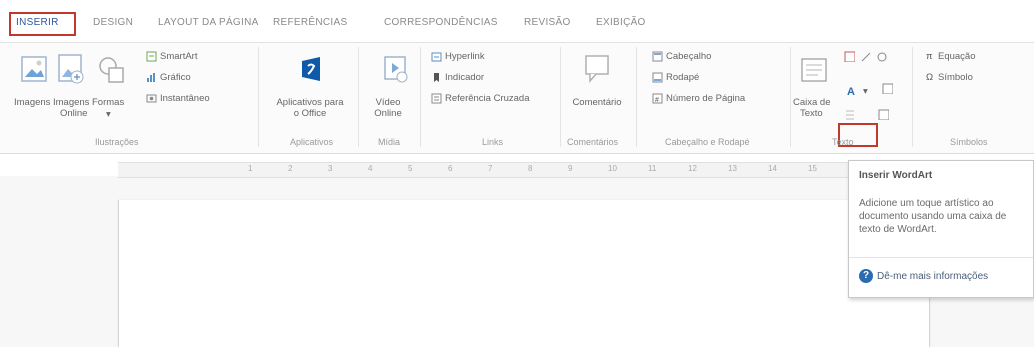 This screenshot has height=347, width=1034. I want to click on pictures-icon, so click(34, 70).